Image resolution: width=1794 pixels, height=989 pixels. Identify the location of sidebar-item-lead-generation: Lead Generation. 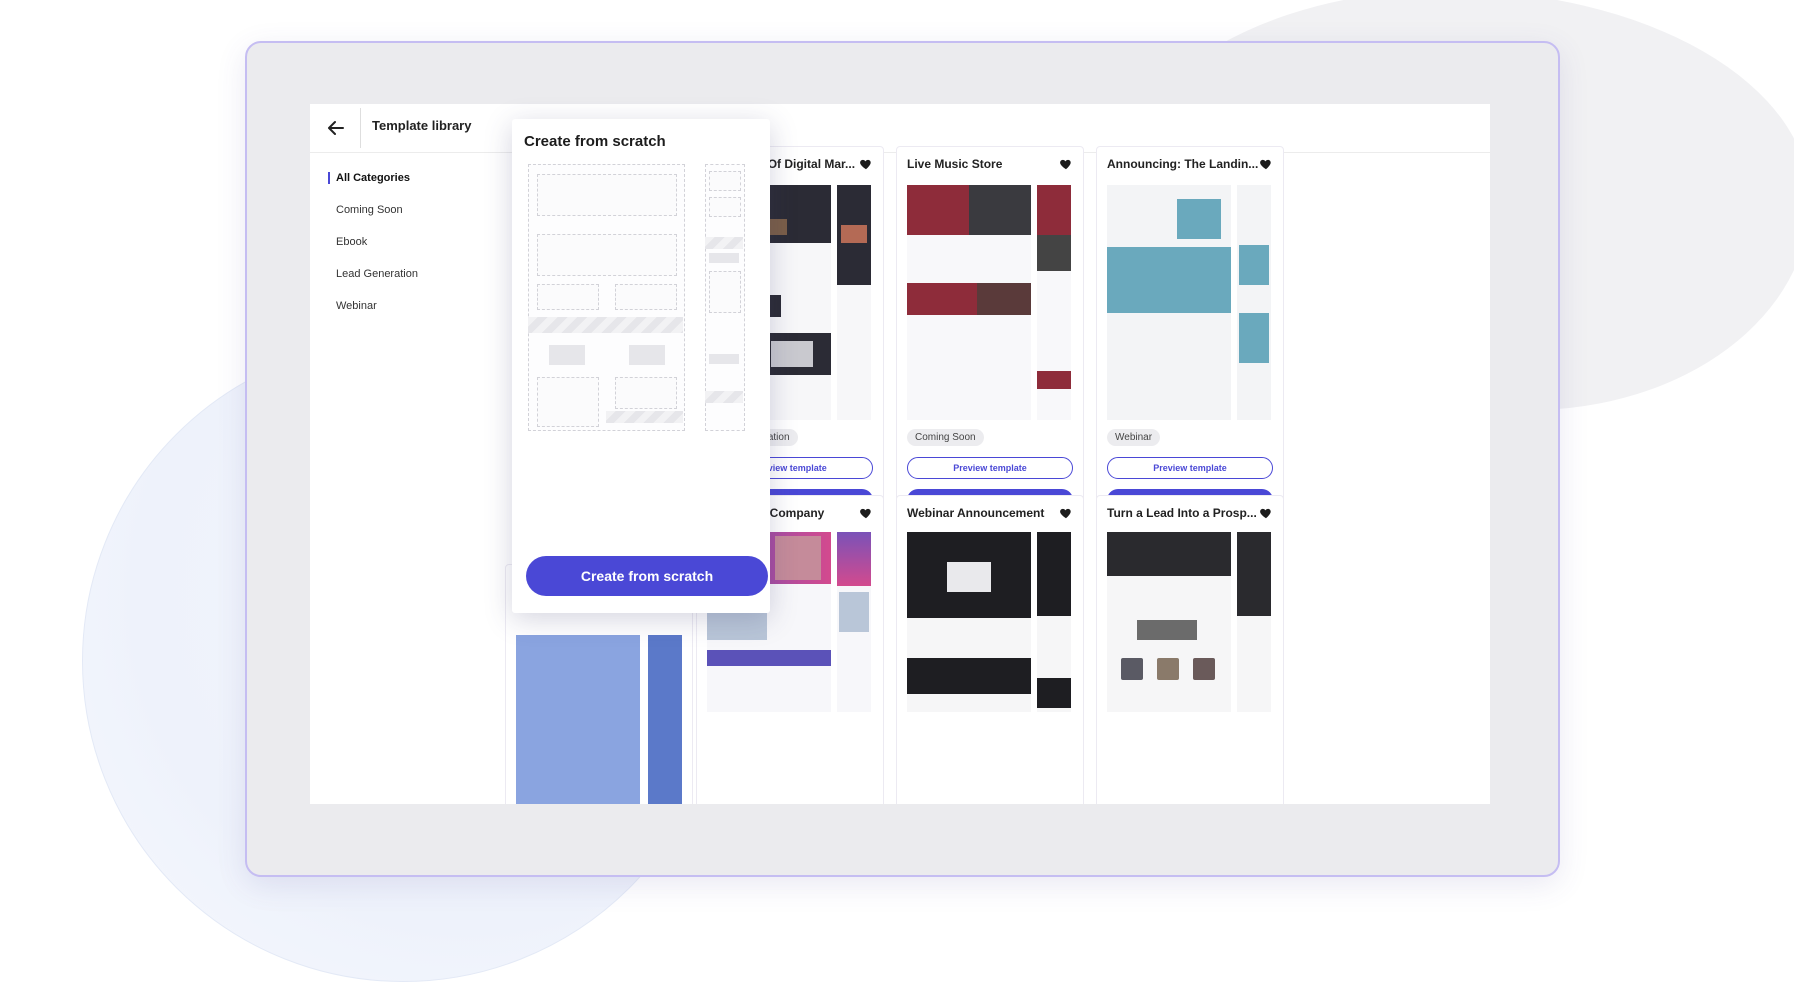
(373, 274).